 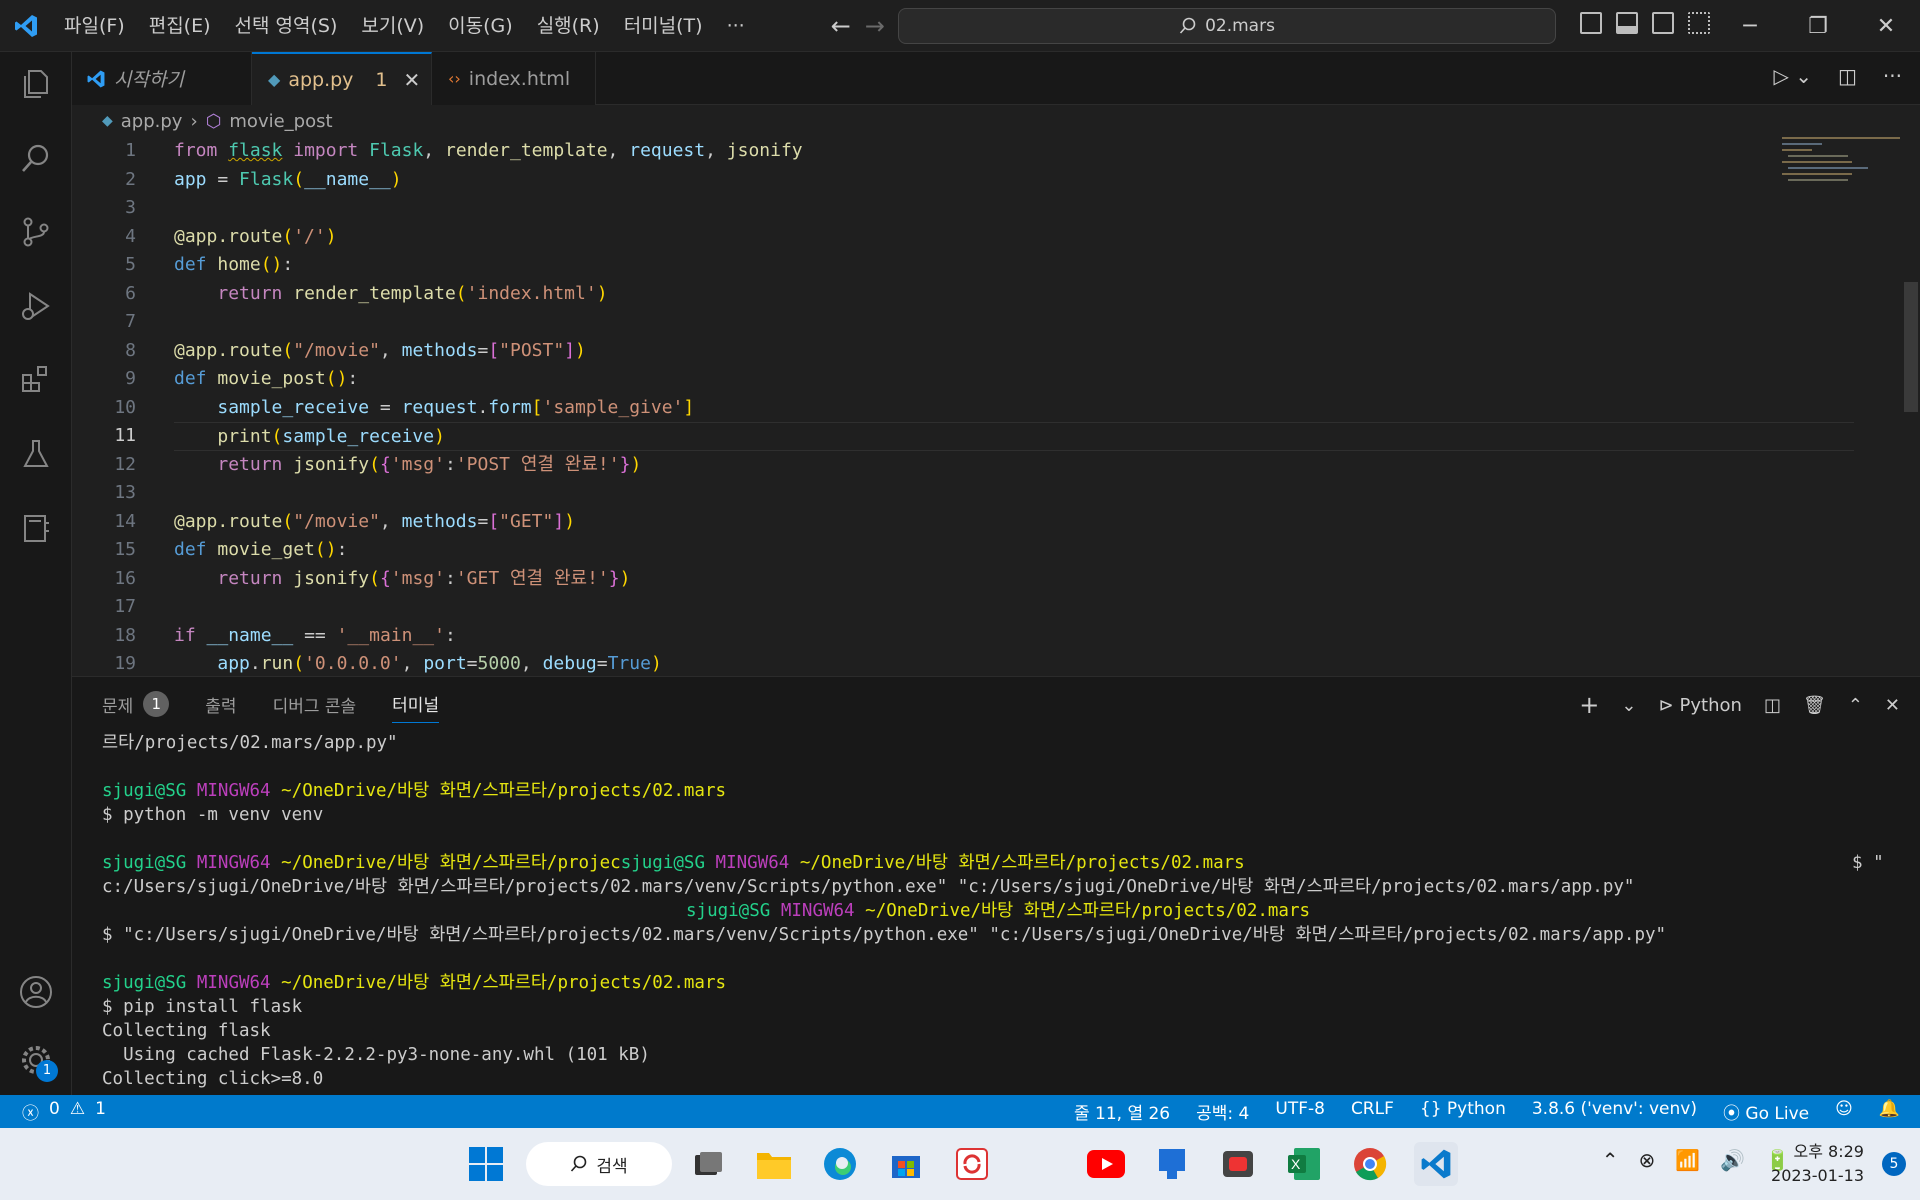 I want to click on run-debug-icon, so click(x=36, y=306).